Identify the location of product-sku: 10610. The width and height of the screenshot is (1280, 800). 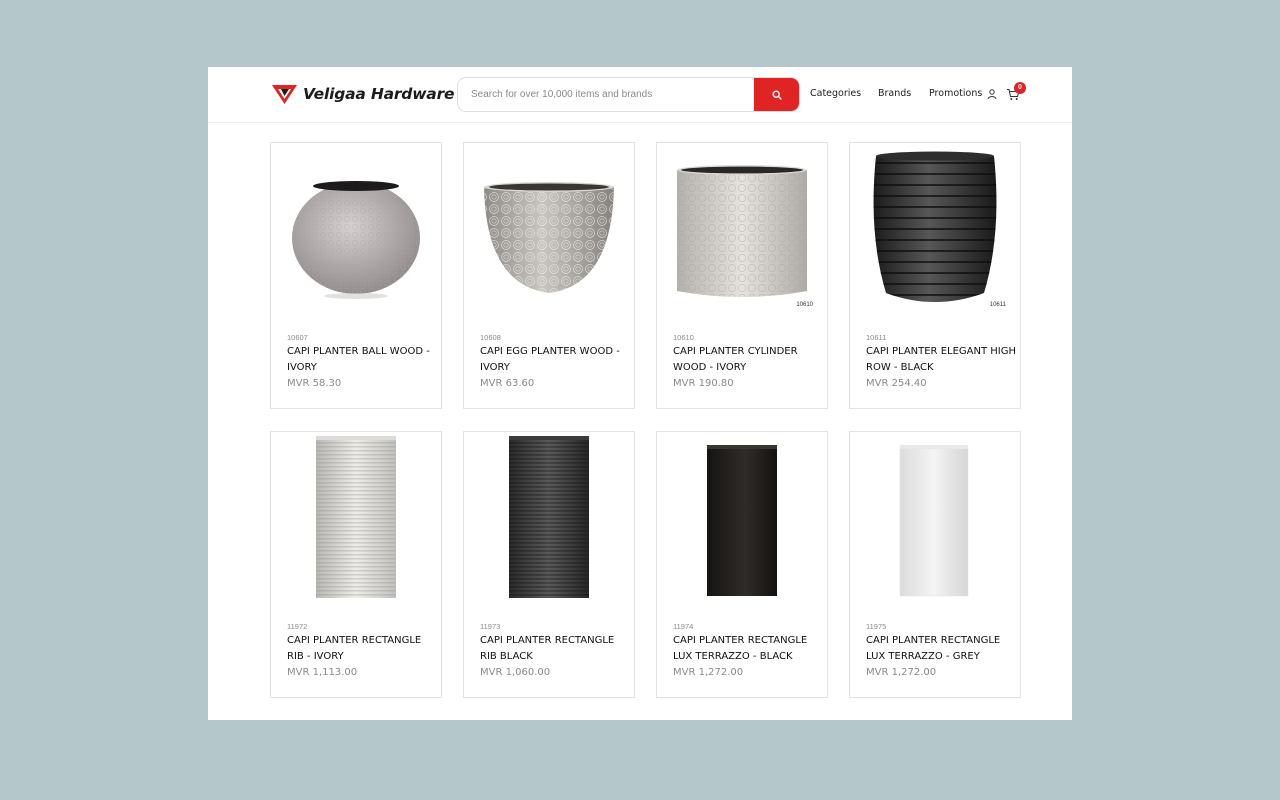
(683, 337).